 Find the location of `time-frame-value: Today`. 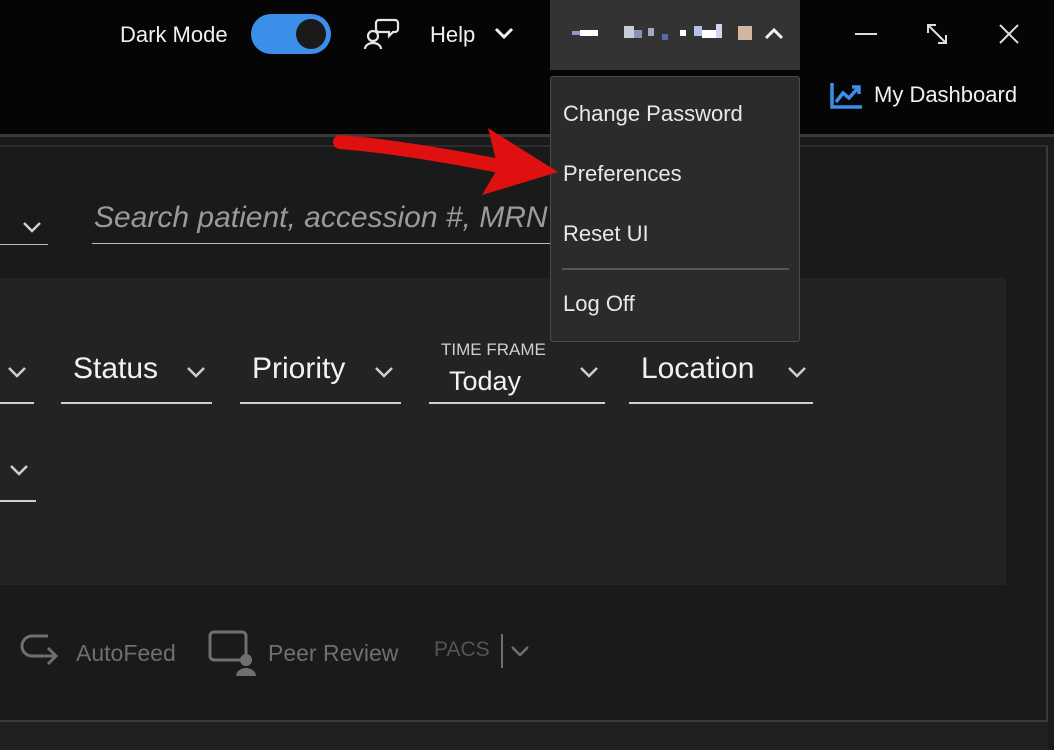

time-frame-value: Today is located at coordinates (485, 381).